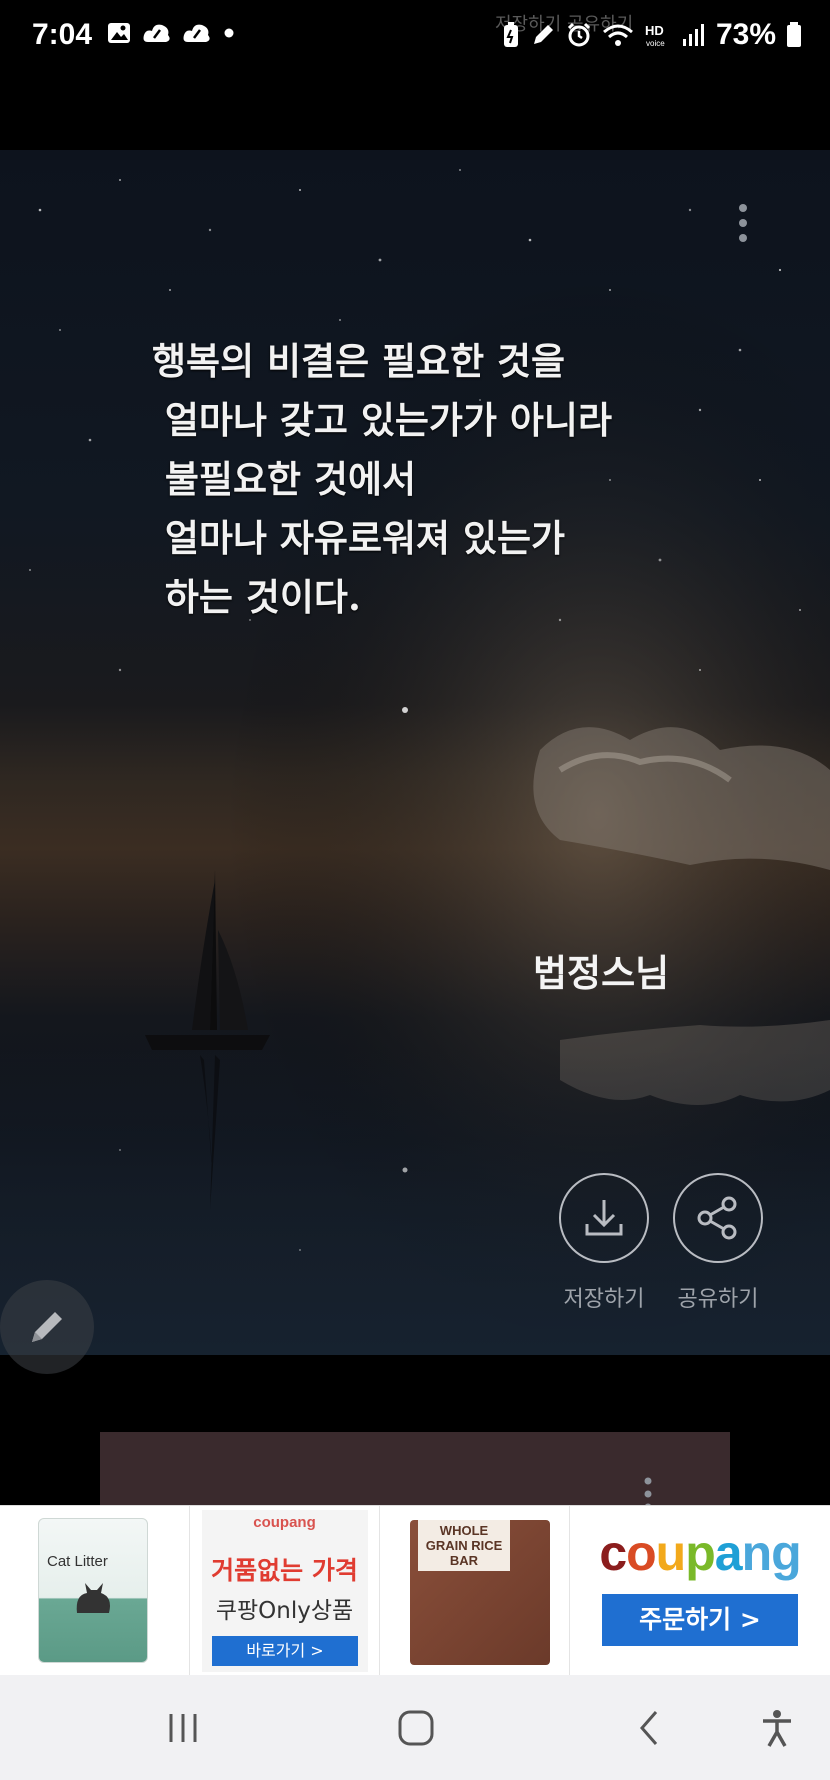 This screenshot has height=1780, width=830. What do you see at coordinates (62, 34) in the screenshot?
I see `status-time: 7:04` at bounding box center [62, 34].